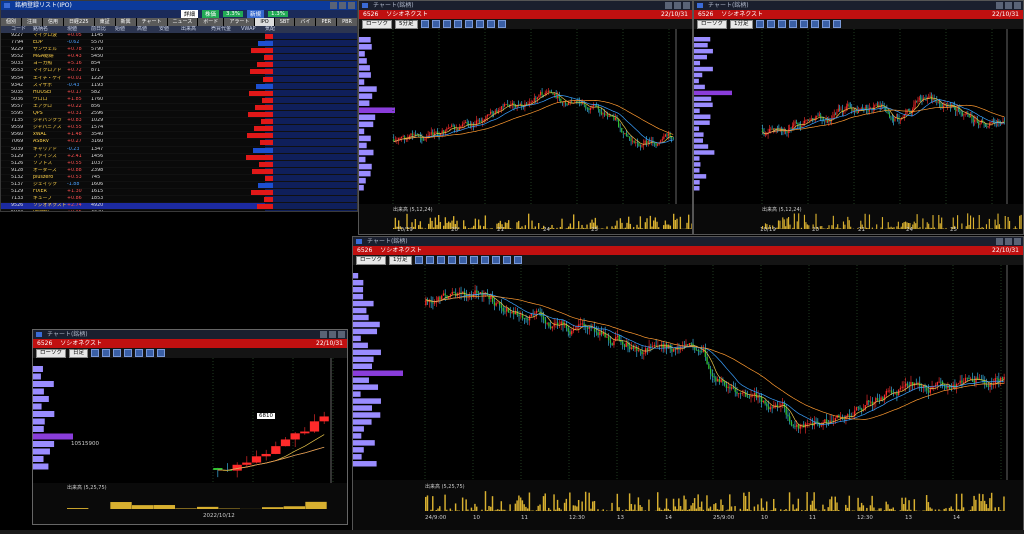 The image size is (1024, 534). What do you see at coordinates (226, 29) in the screenshot?
I see `col-value: 売買代金` at bounding box center [226, 29].